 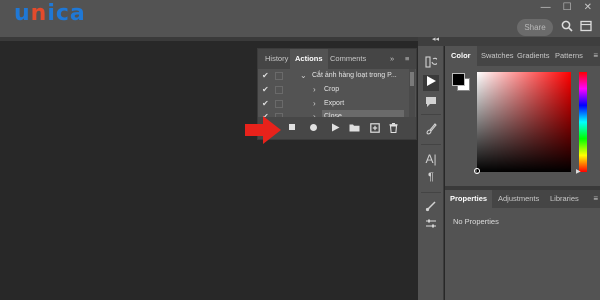 I want to click on actions-panel-tabs: History Actions Comments » ≡, so click(x=337, y=59).